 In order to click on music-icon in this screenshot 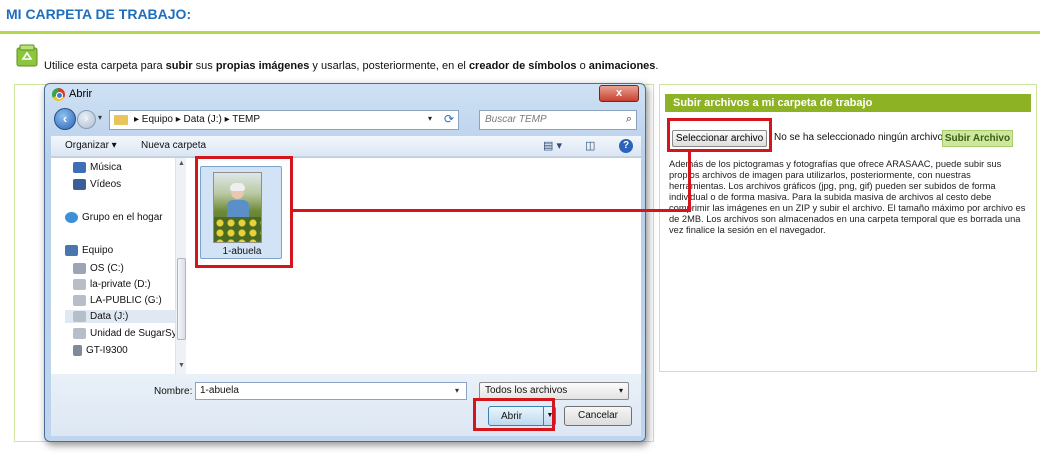, I will do `click(79, 167)`.